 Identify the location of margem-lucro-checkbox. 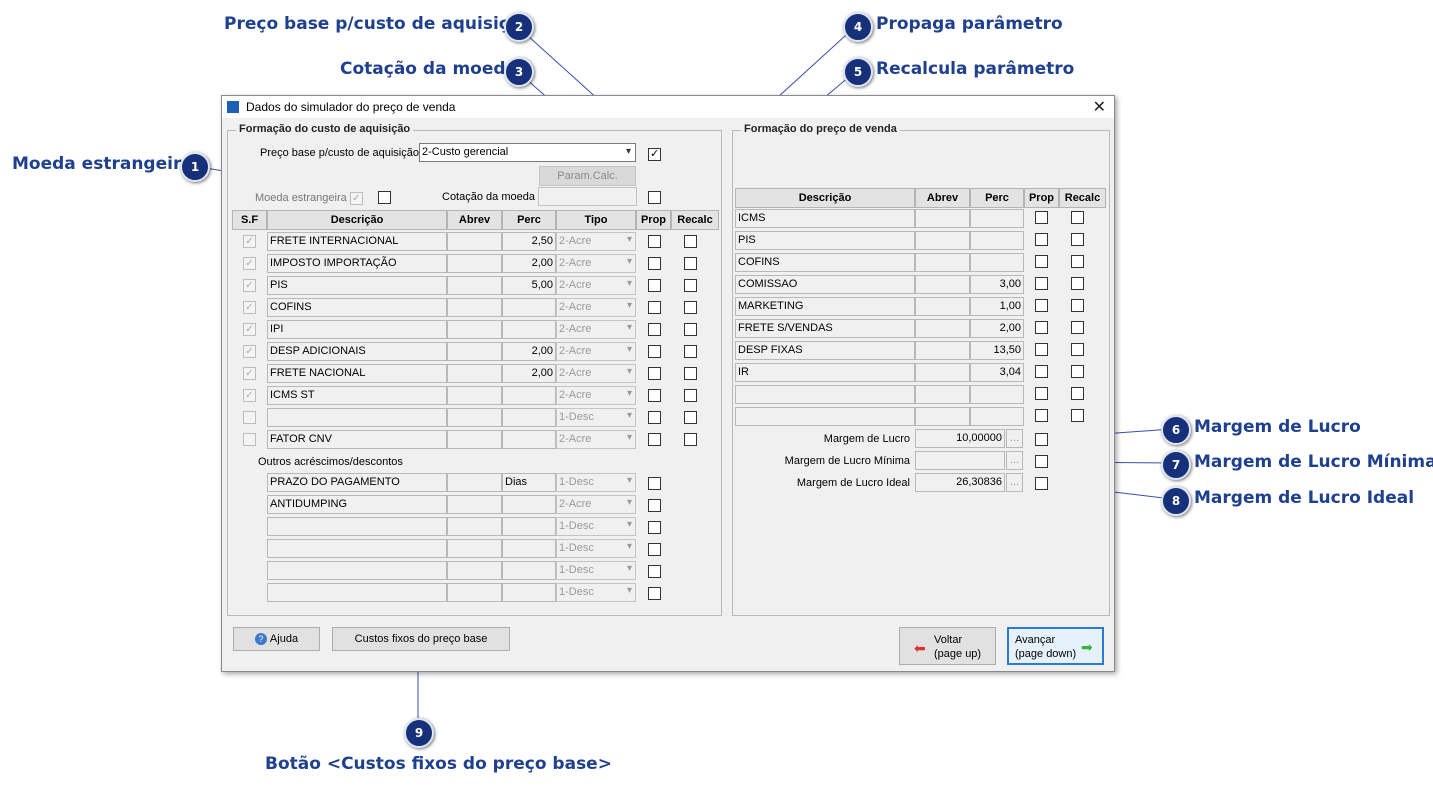
(1041, 439).